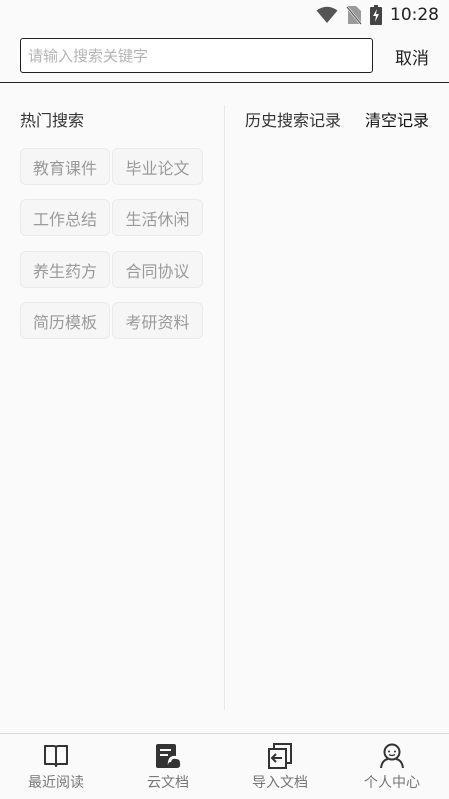  What do you see at coordinates (280, 756) in the screenshot?
I see `import-icon` at bounding box center [280, 756].